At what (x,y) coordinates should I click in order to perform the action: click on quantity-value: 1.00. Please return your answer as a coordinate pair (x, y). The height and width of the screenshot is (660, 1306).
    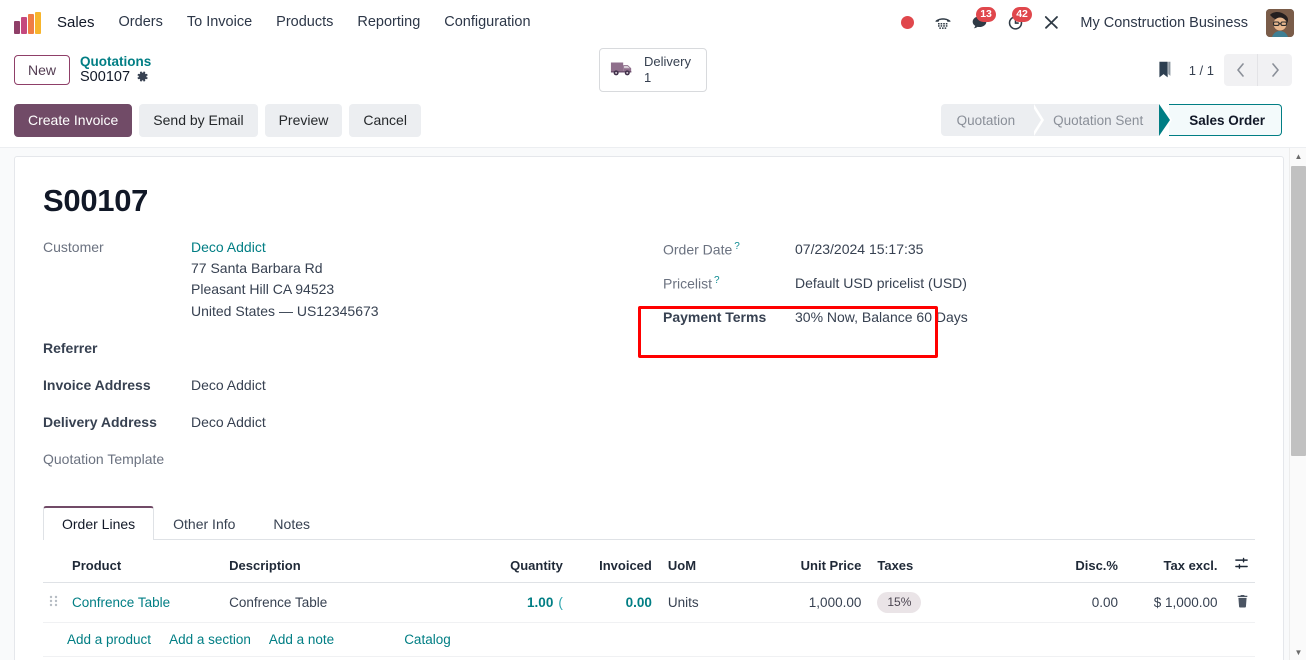
    Looking at the image, I should click on (540, 603).